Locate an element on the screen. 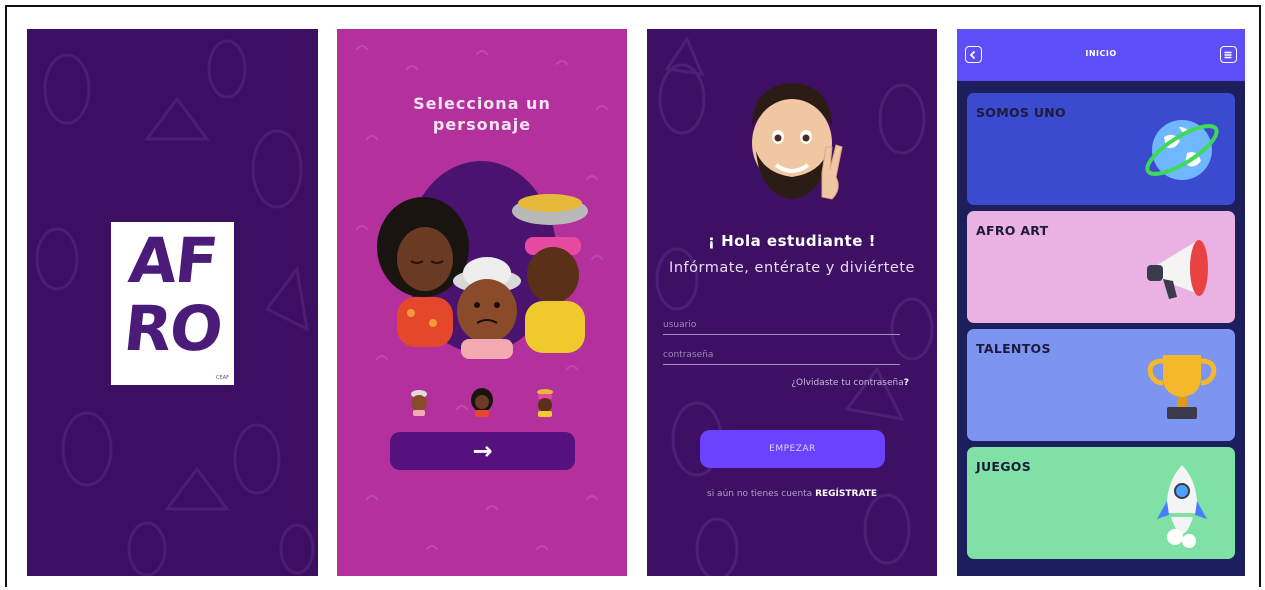  title-line-1: Selecciona un is located at coordinates (482, 103).